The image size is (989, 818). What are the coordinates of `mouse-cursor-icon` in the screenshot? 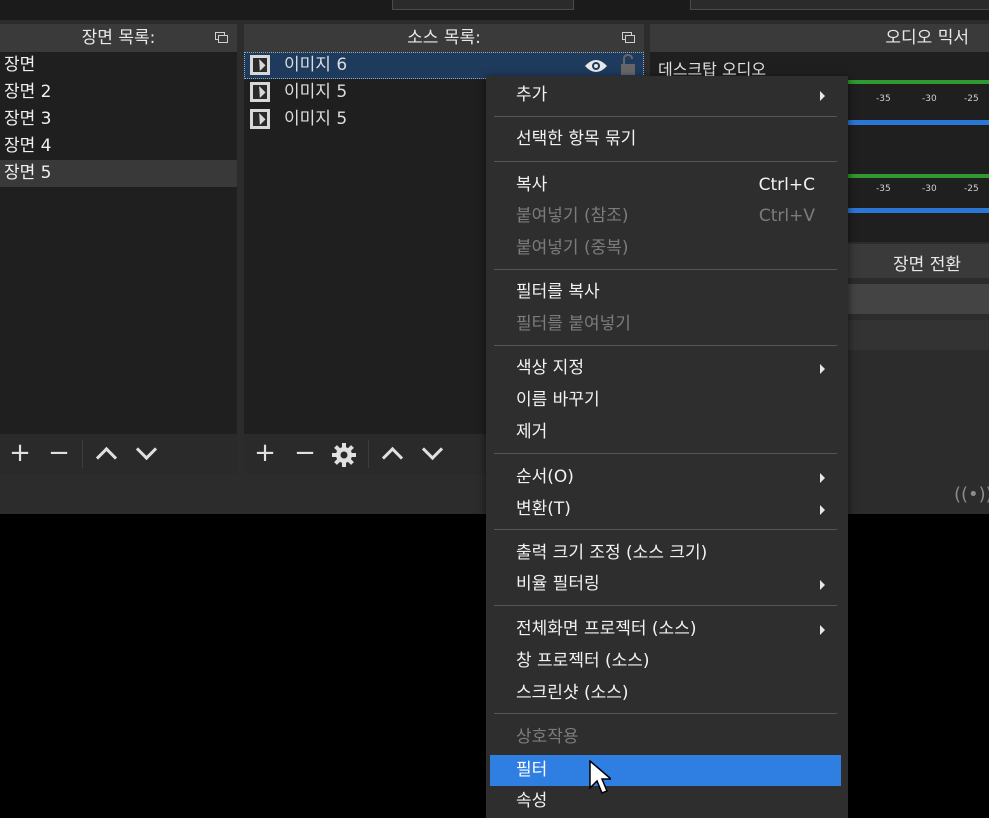 It's located at (600, 777).